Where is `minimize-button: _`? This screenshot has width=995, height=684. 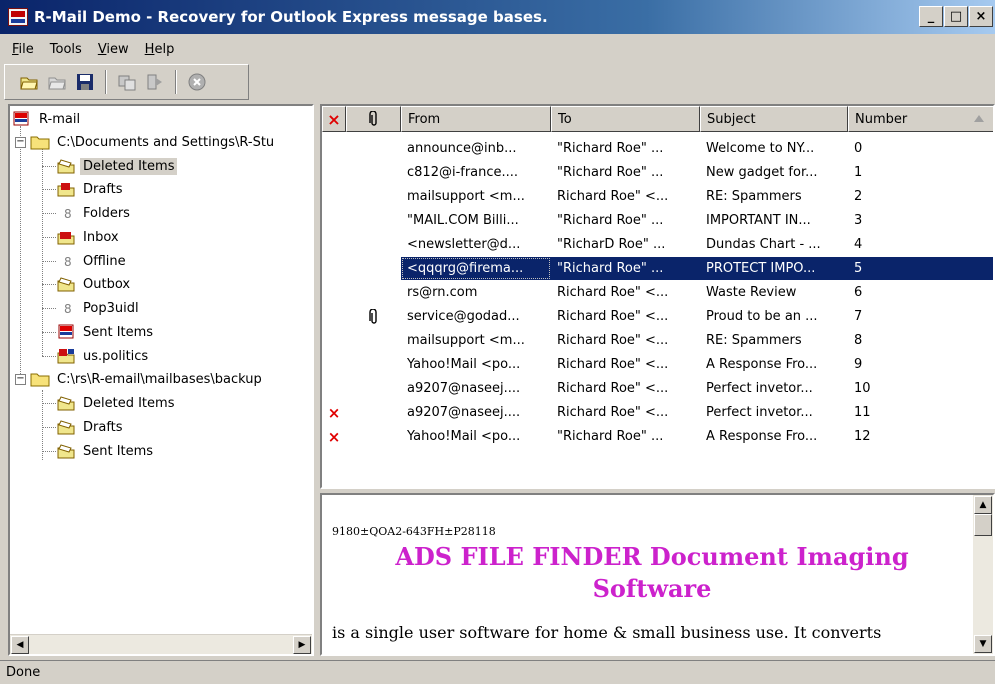 minimize-button: _ is located at coordinates (931, 16).